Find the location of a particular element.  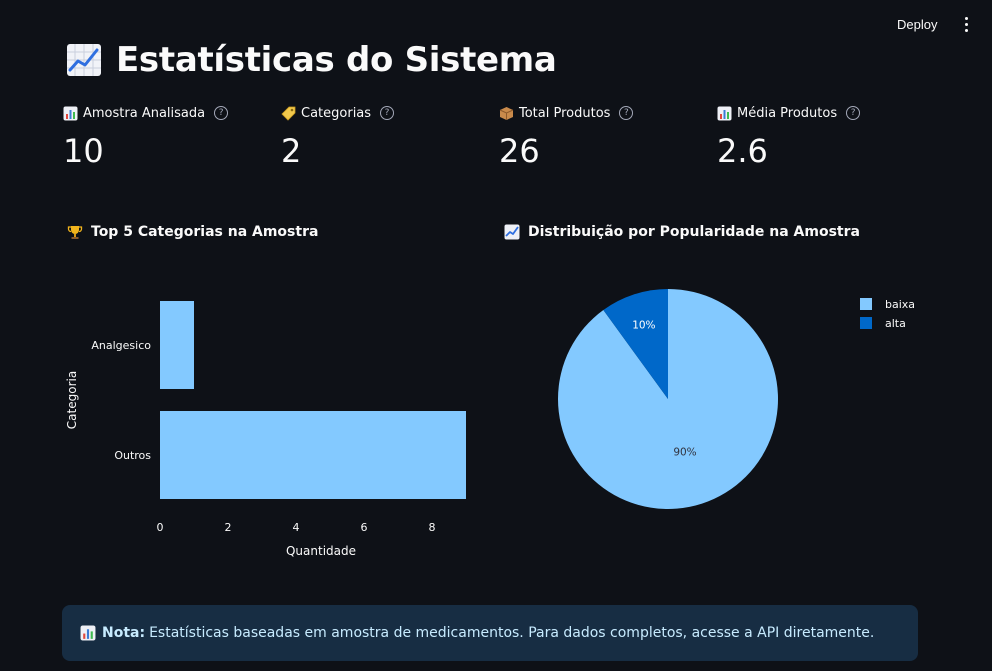

page-header: Estatísticas do Sistema is located at coordinates (311, 60).